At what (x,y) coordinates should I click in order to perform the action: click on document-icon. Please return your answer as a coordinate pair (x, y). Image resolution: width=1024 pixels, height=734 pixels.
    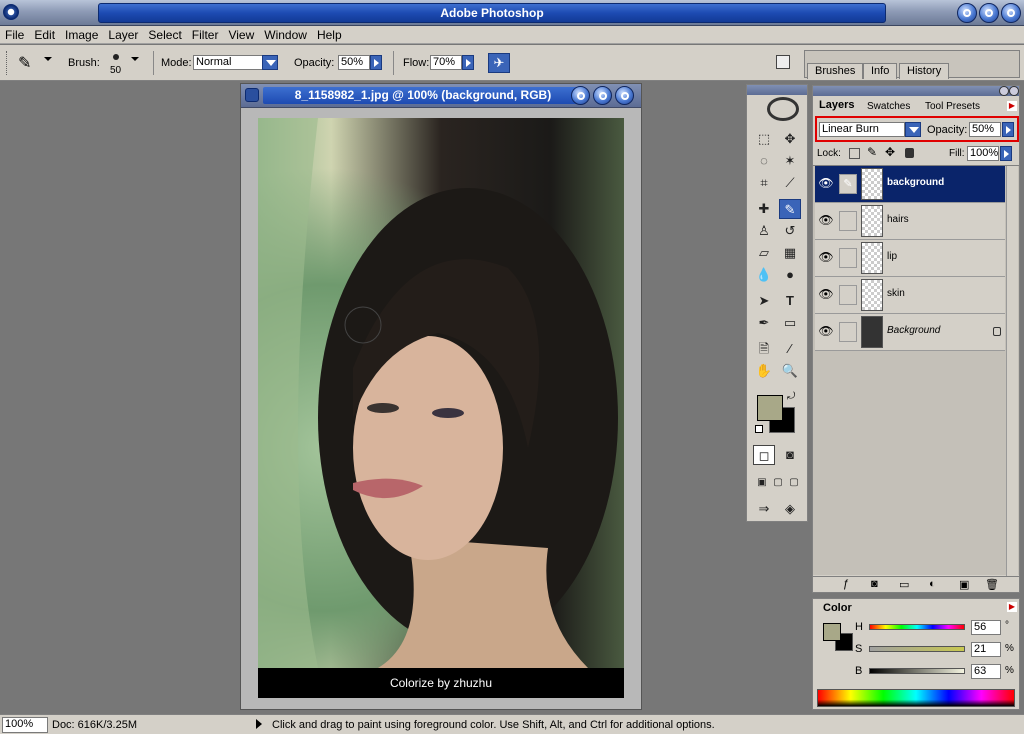
    Looking at the image, I should click on (252, 95).